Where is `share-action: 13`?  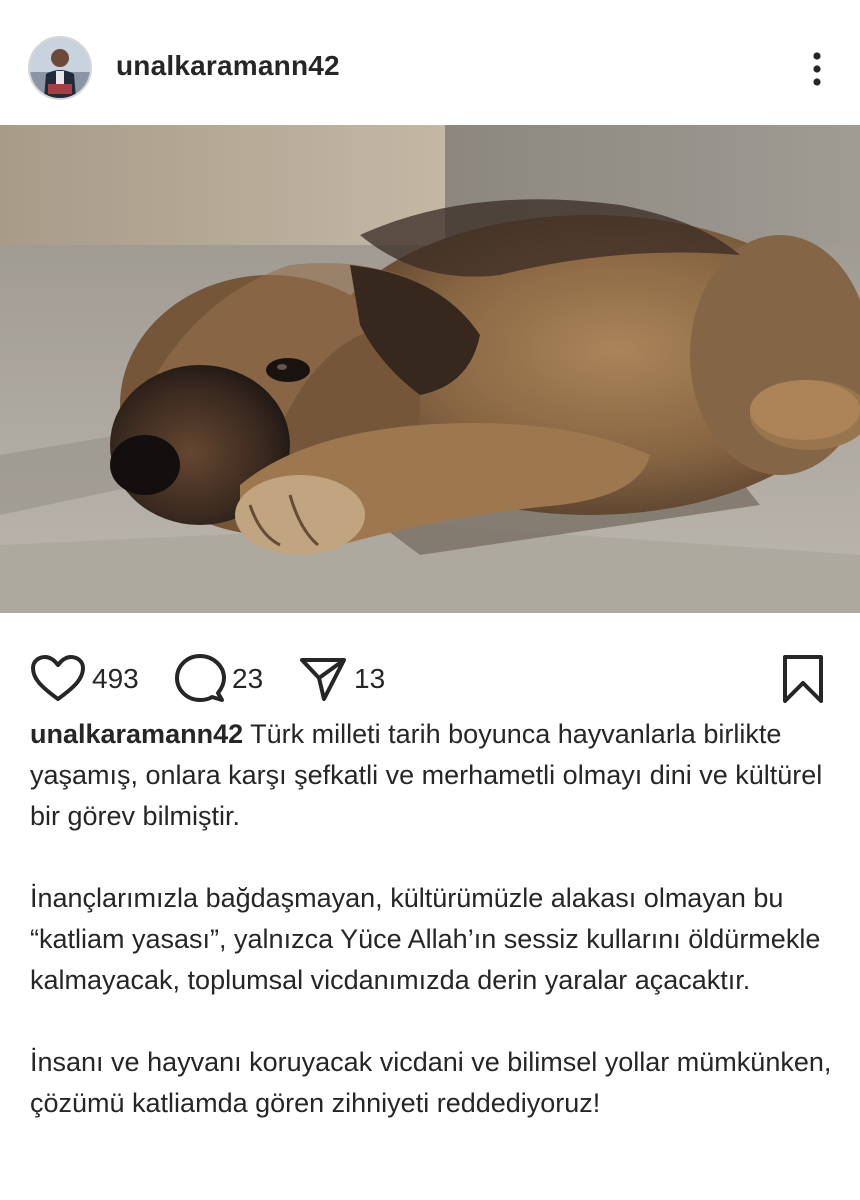
share-action: 13 is located at coordinates (341, 679).